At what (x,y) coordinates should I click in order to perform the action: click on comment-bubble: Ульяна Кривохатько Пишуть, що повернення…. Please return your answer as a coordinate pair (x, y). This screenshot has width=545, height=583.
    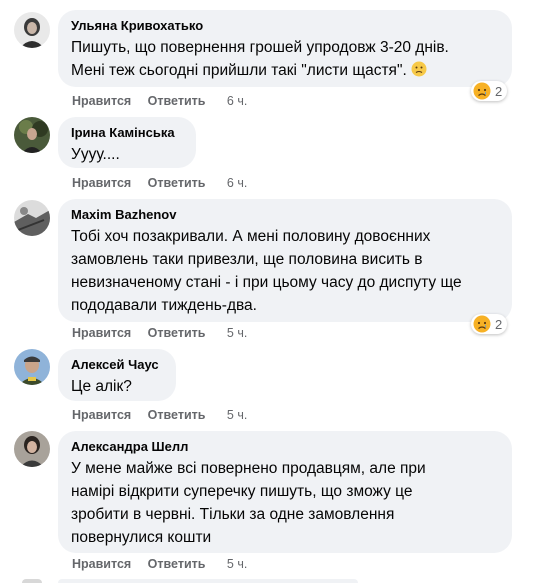
    Looking at the image, I should click on (285, 48).